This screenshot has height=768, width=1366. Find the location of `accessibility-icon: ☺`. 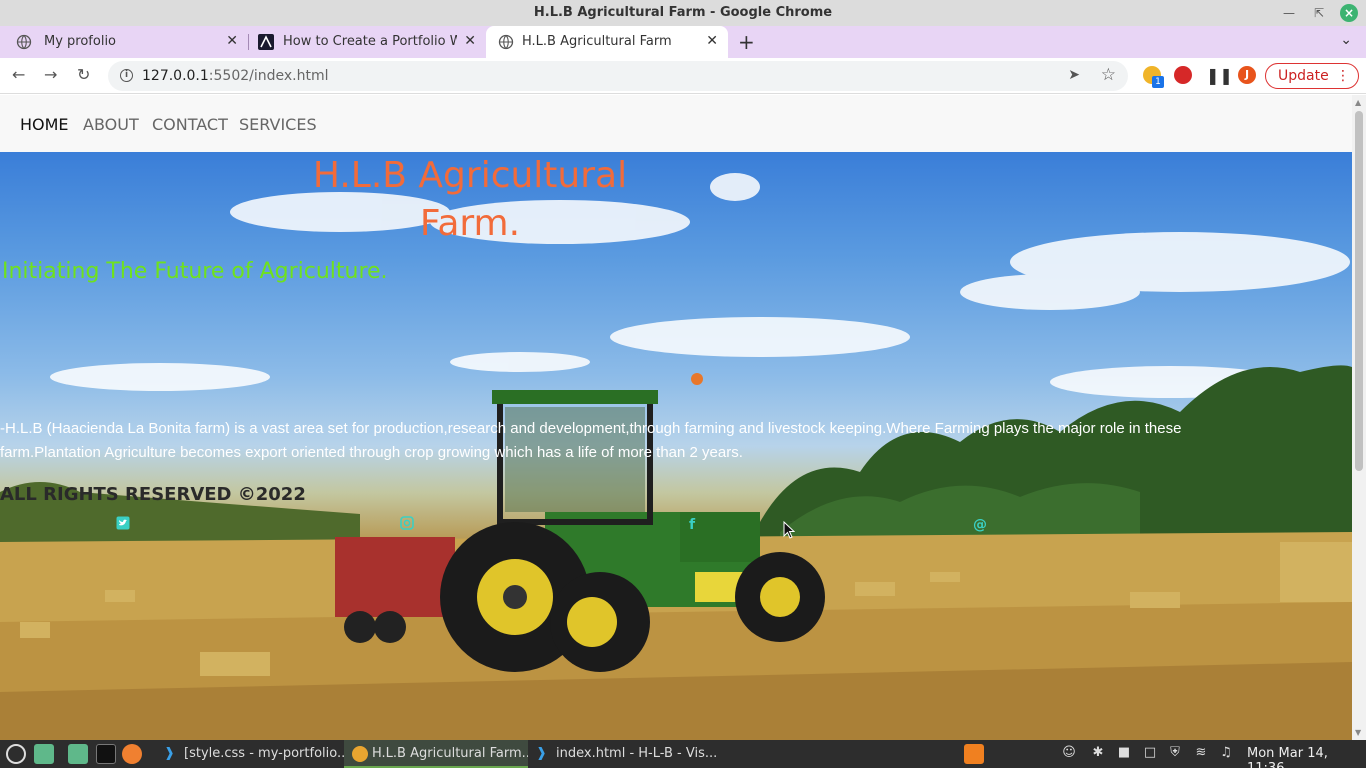

accessibility-icon: ☺ is located at coordinates (1069, 754).